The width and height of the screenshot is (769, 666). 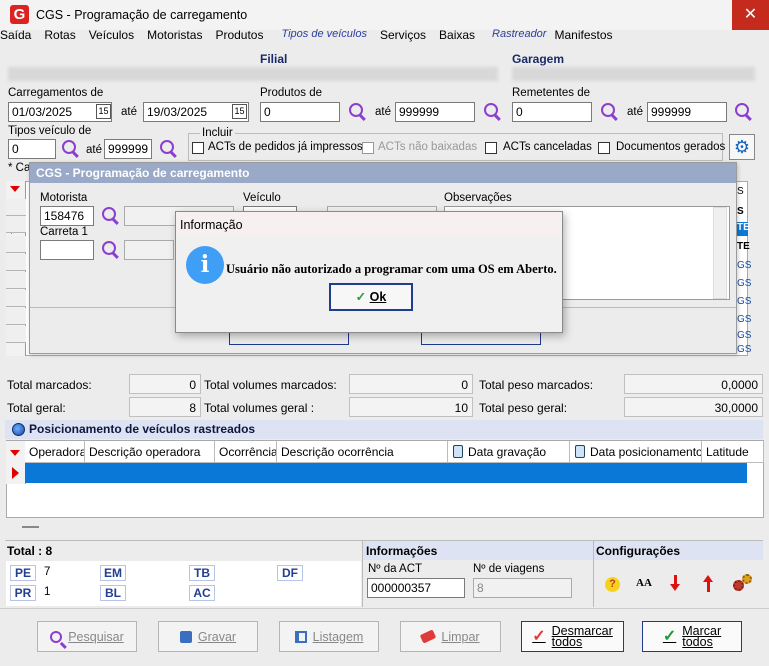 What do you see at coordinates (411, 407) in the screenshot?
I see `total-vol-geral-value: 10` at bounding box center [411, 407].